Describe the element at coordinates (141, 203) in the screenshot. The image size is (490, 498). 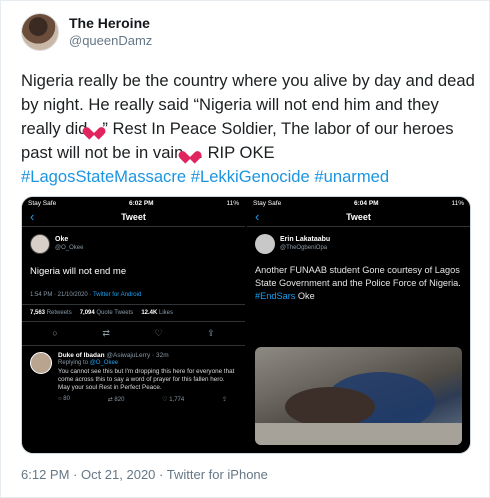
I see `status-time: 6:02 PM` at that location.